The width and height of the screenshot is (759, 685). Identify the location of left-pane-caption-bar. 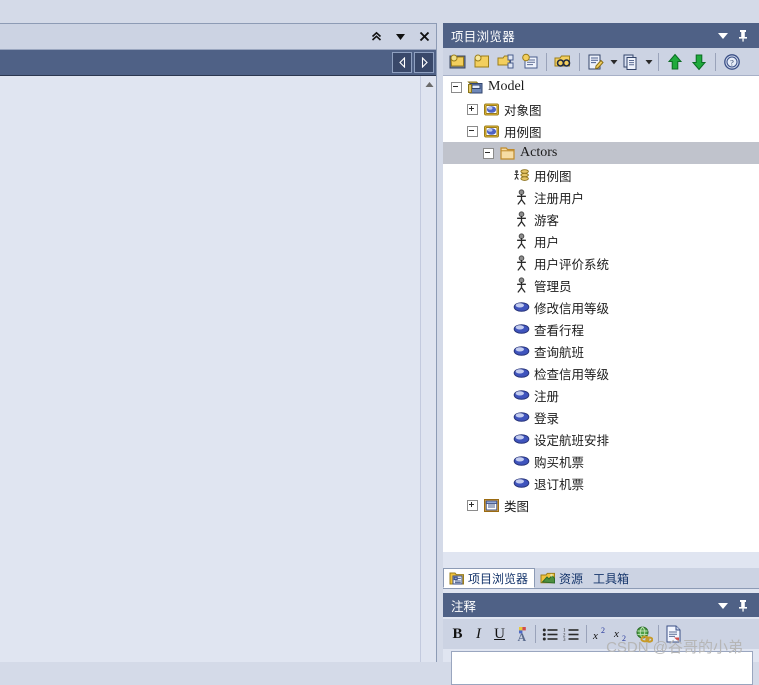
(218, 37).